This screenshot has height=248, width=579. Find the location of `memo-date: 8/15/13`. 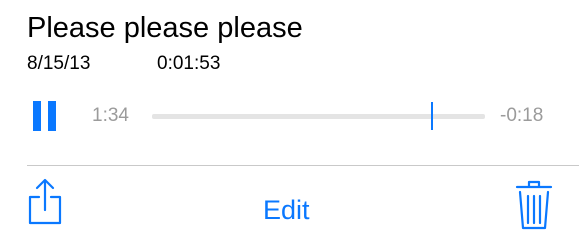

memo-date: 8/15/13 is located at coordinates (59, 63).